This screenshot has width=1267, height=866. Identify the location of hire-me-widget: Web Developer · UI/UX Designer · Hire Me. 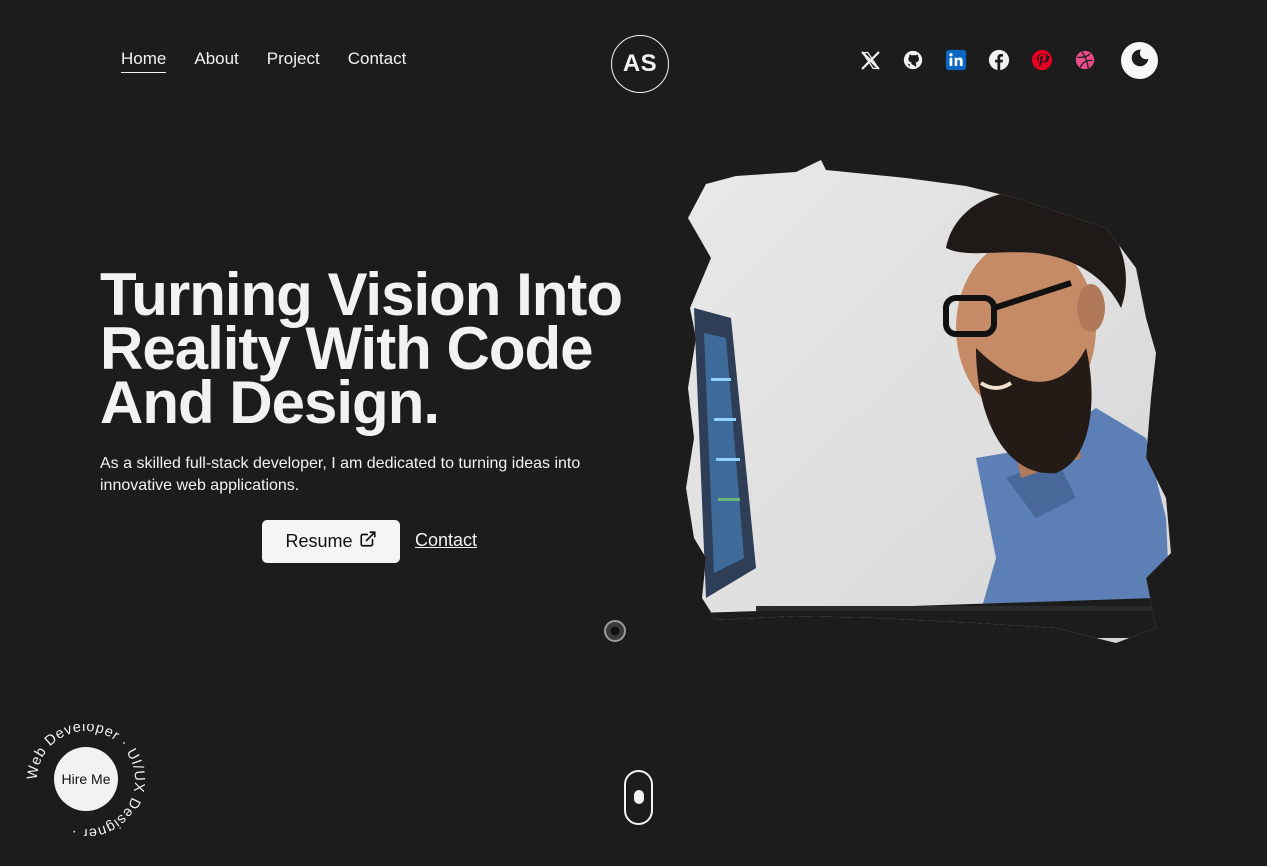
(86, 780).